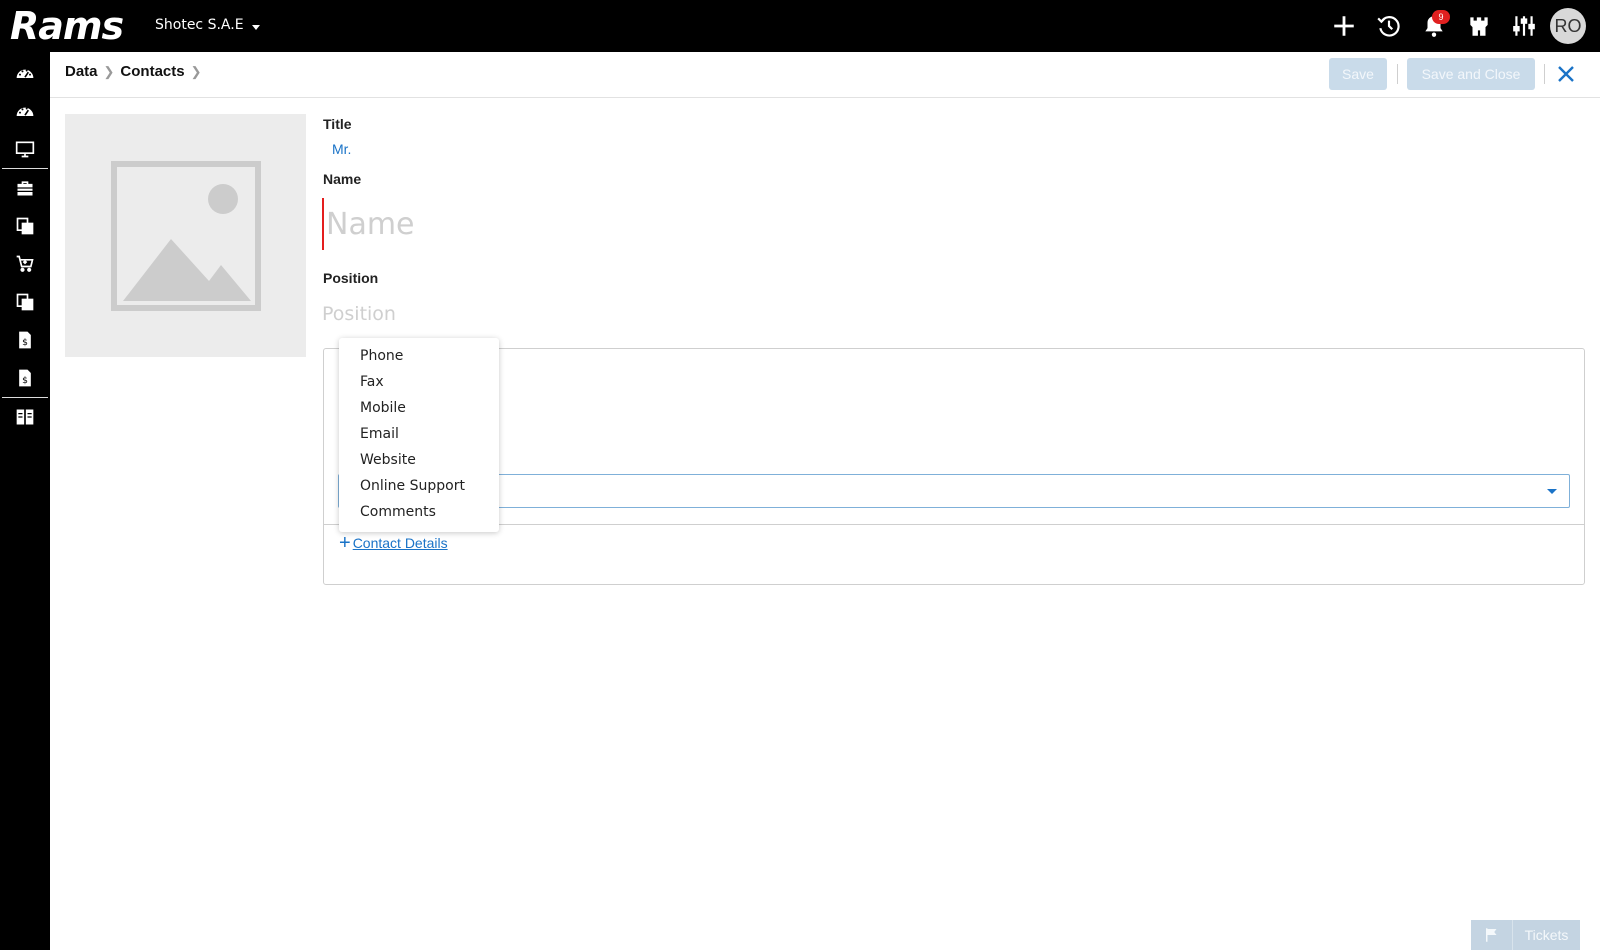  Describe the element at coordinates (25, 149) in the screenshot. I see `monitor-icon` at that location.